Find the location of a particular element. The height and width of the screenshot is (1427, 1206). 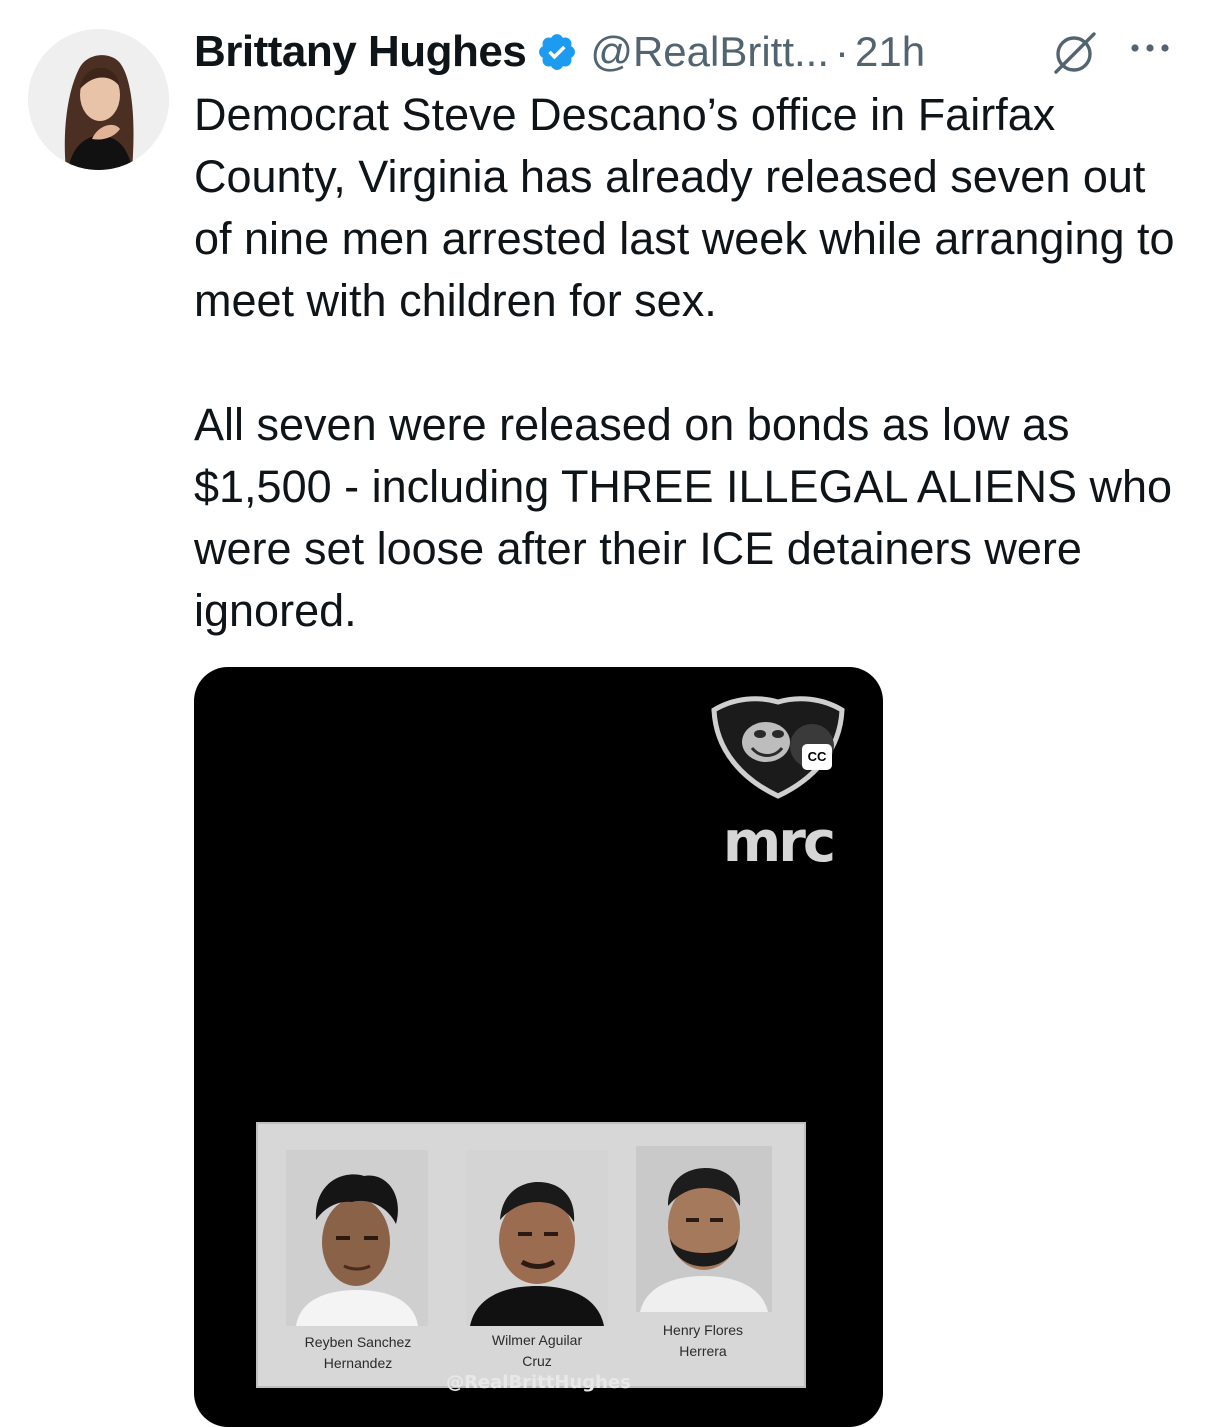

mrc-logo: CC mrc is located at coordinates (779, 783).